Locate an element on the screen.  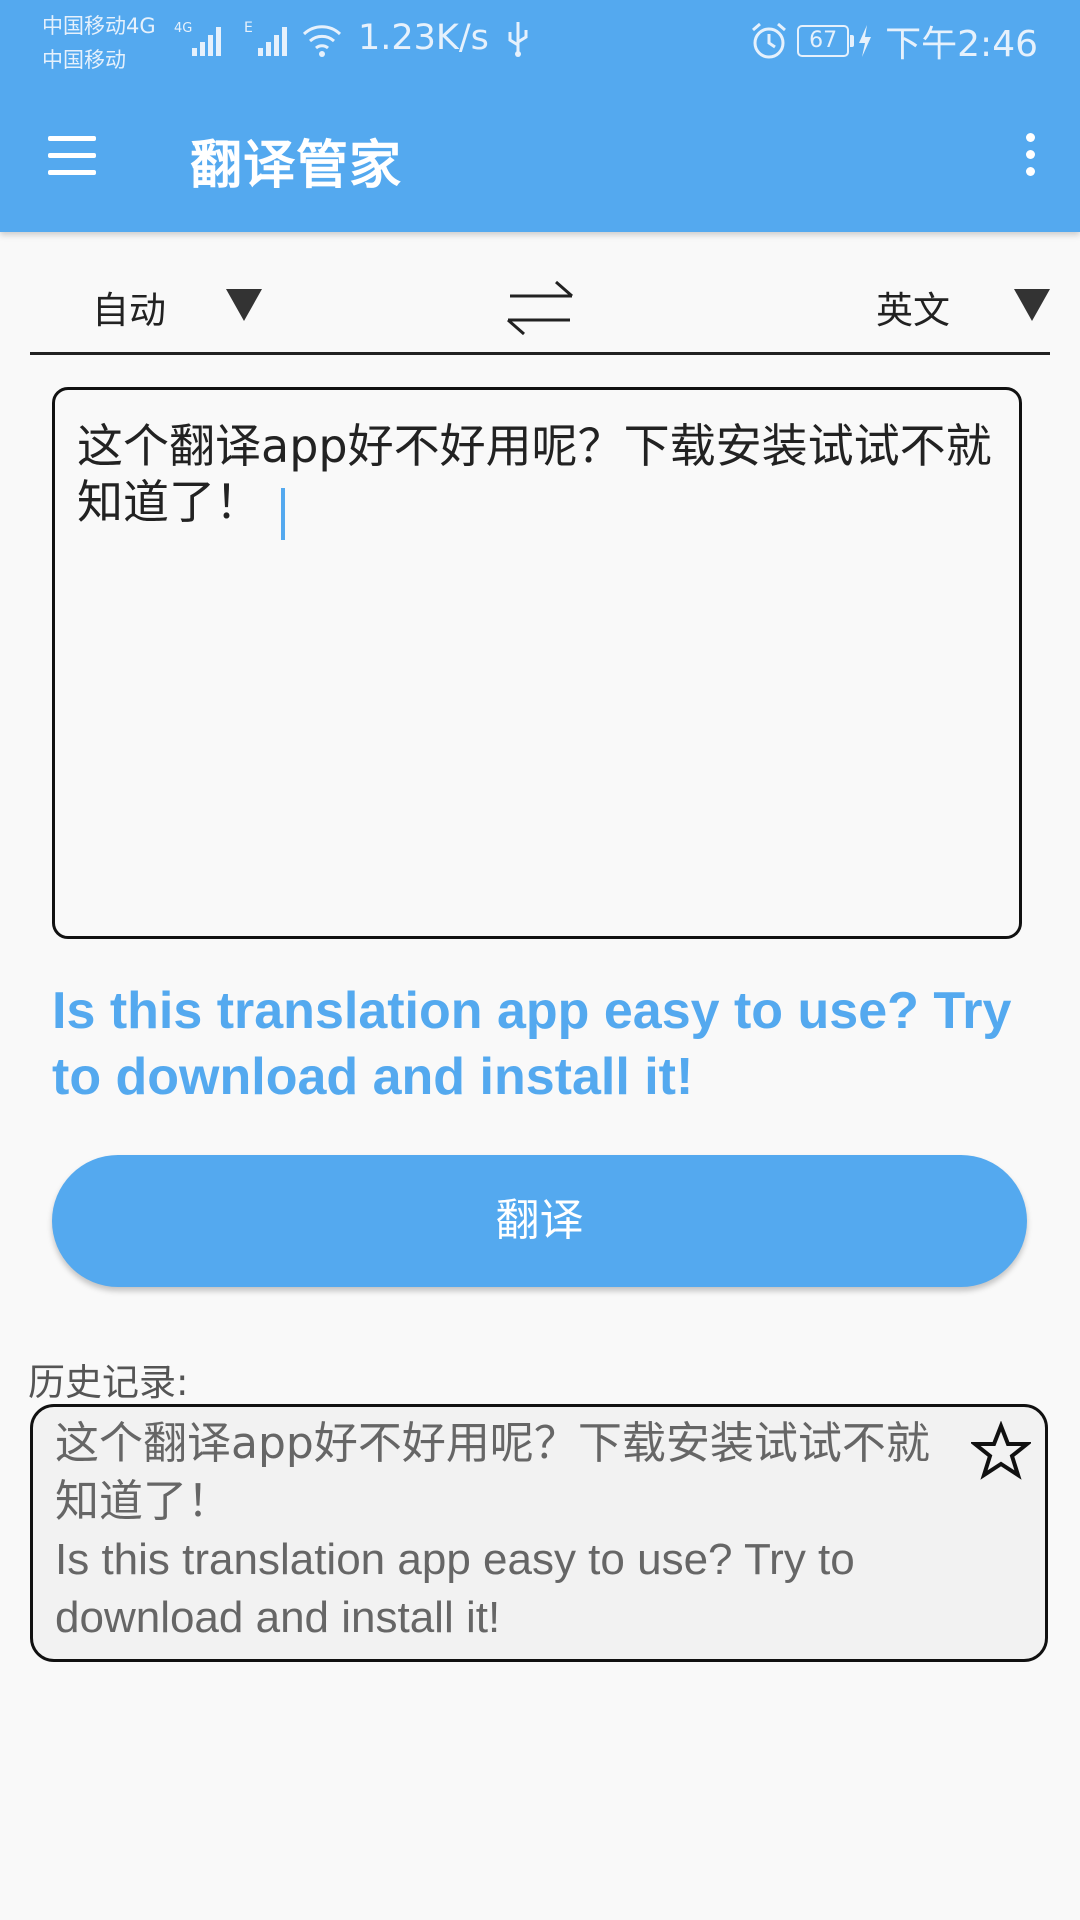
language-selector-row: 自动 英文 is located at coordinates (540, 308).